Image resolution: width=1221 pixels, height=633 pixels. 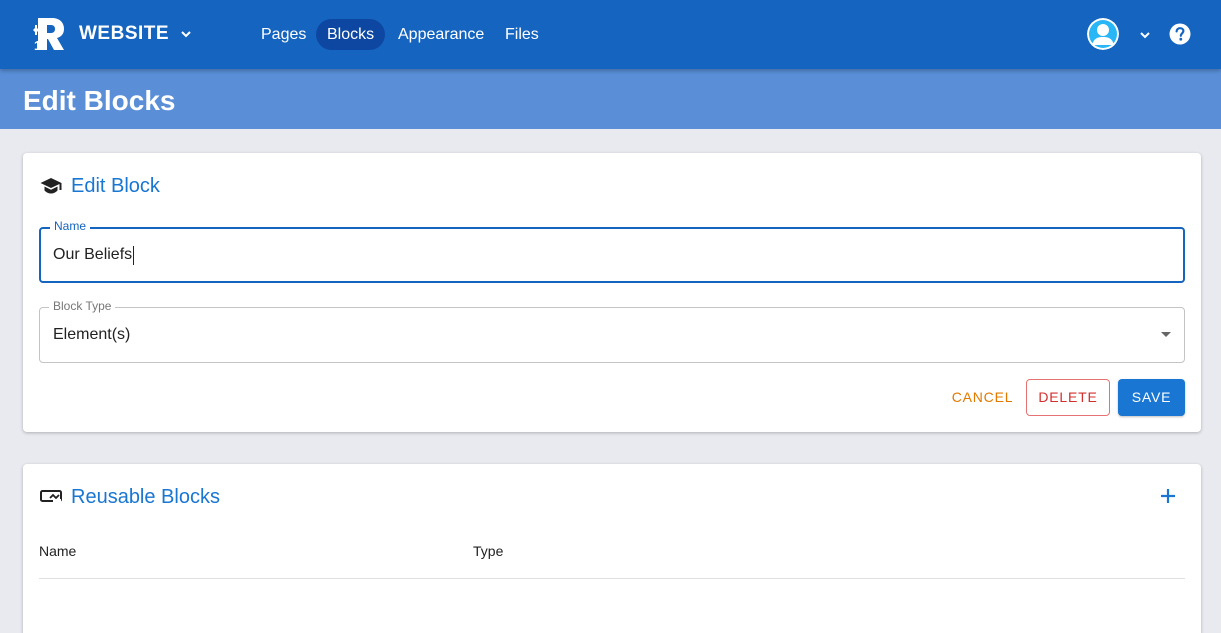 What do you see at coordinates (1166, 334) in the screenshot?
I see `dropdown-arrow-icon` at bounding box center [1166, 334].